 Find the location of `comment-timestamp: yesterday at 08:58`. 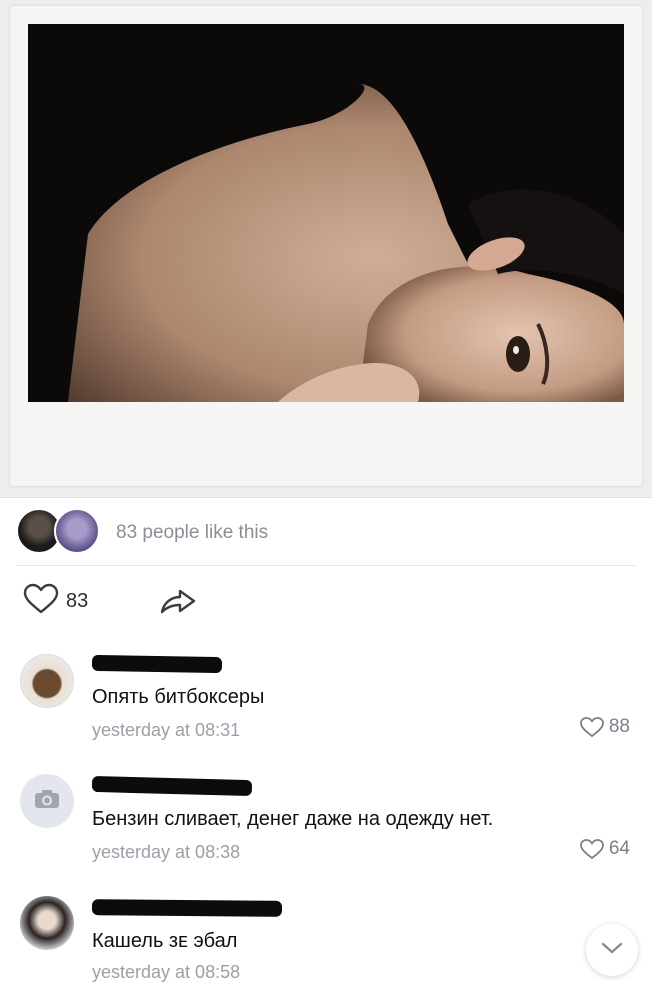

comment-timestamp: yesterday at 08:58 is located at coordinates (166, 972).